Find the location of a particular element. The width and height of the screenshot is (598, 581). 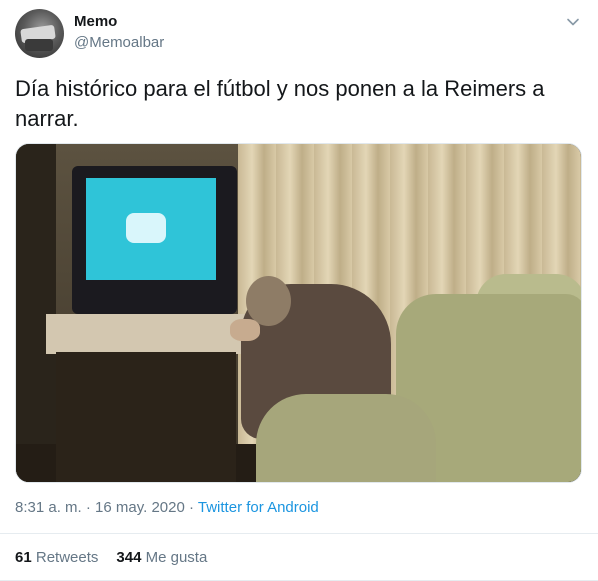

tweet-source-link: Twitter for Android is located at coordinates (258, 507).